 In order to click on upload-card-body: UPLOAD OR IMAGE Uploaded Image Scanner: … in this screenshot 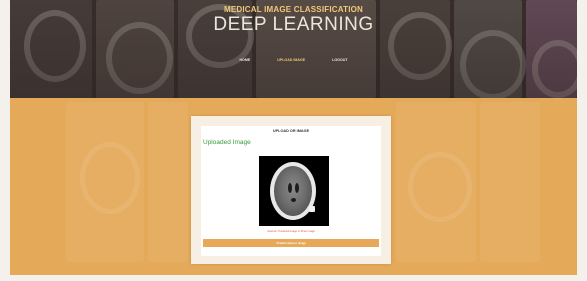, I will do `click(291, 191)`.